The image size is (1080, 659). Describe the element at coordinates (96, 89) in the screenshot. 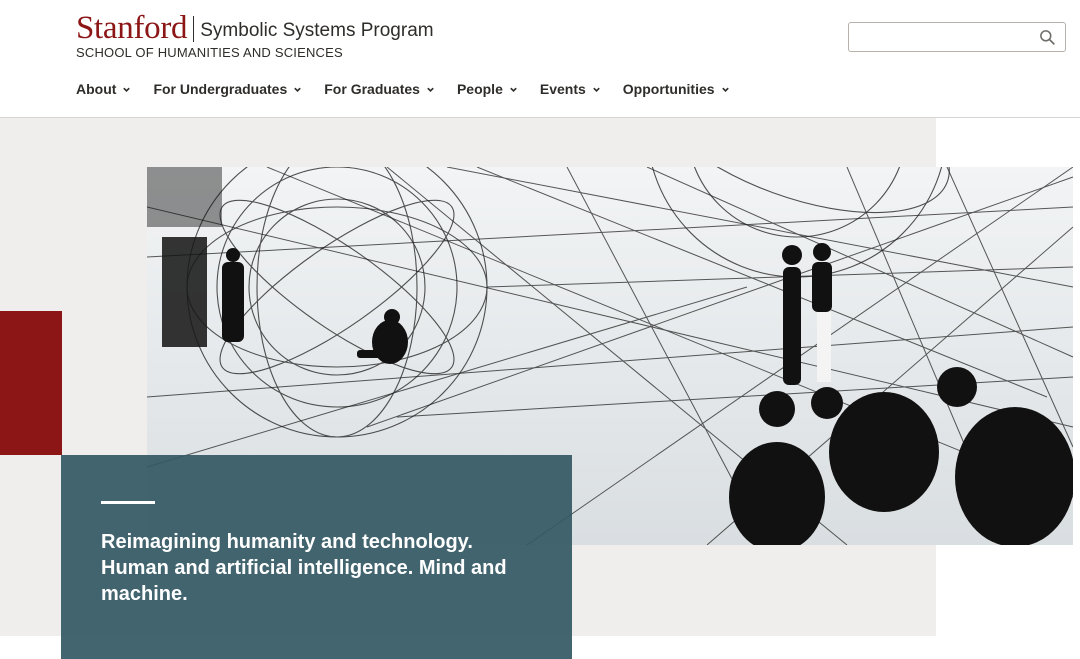

I see `nav-item-label: About` at that location.